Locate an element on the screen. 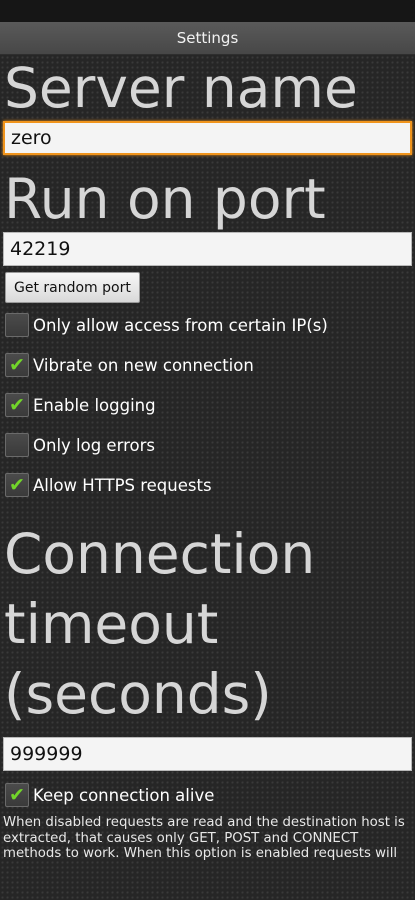 The width and height of the screenshot is (415, 900). option-allow-https: ✔ Allow HTTPS requests is located at coordinates (207, 485).